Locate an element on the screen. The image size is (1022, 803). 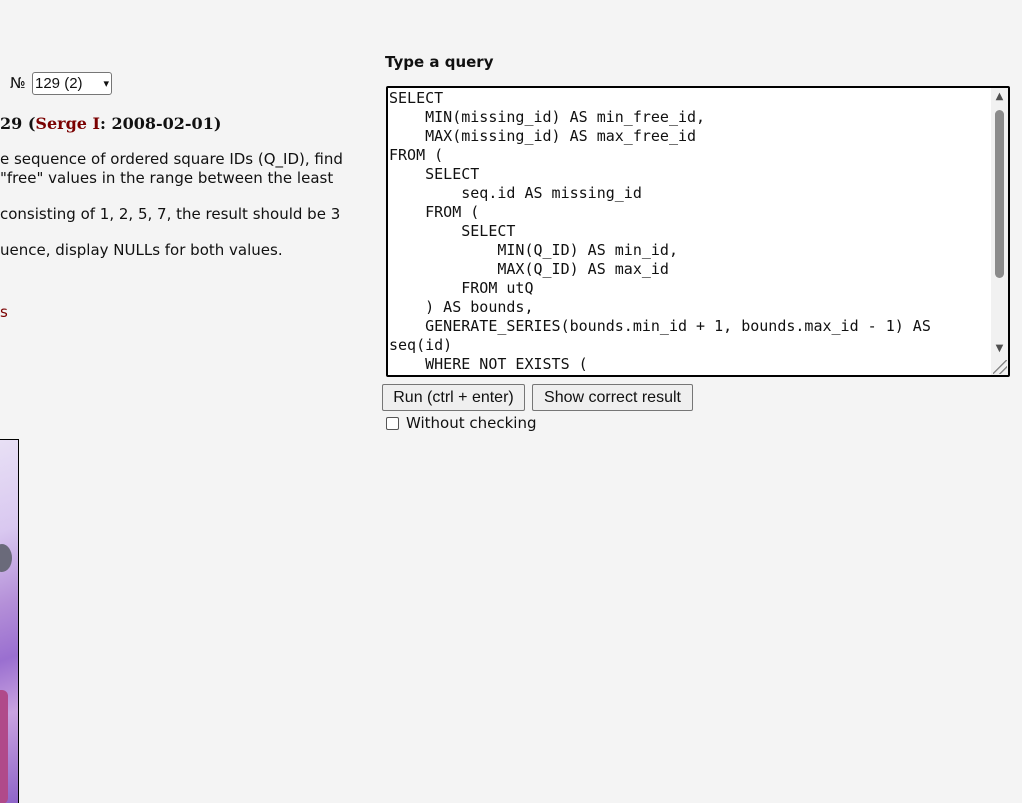
scroll-up-icon: ▲ is located at coordinates (999, 96).